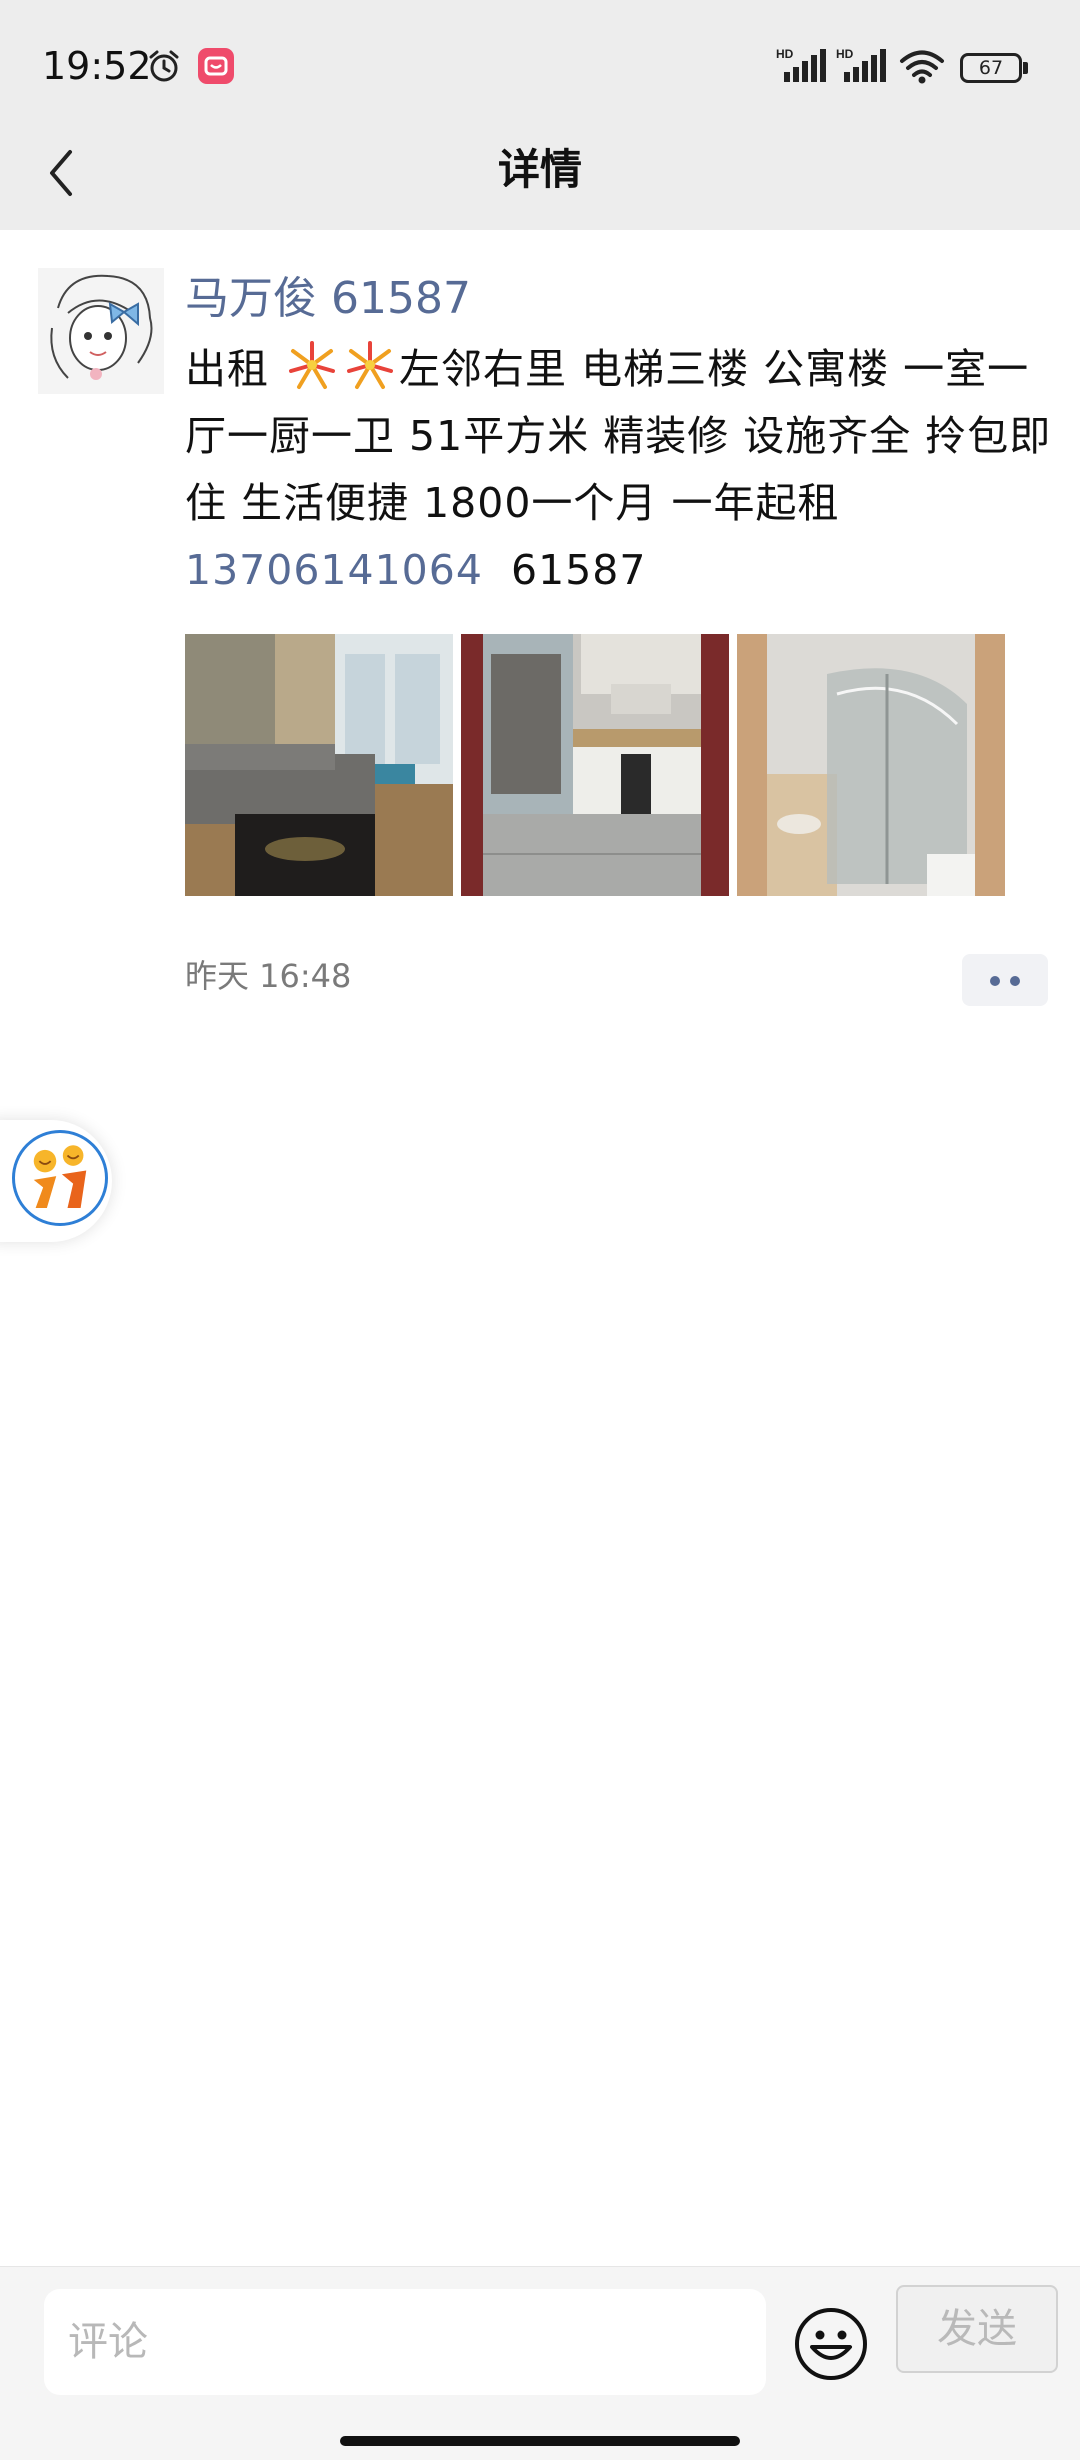  I want to click on wifi-icon, so click(922, 67).